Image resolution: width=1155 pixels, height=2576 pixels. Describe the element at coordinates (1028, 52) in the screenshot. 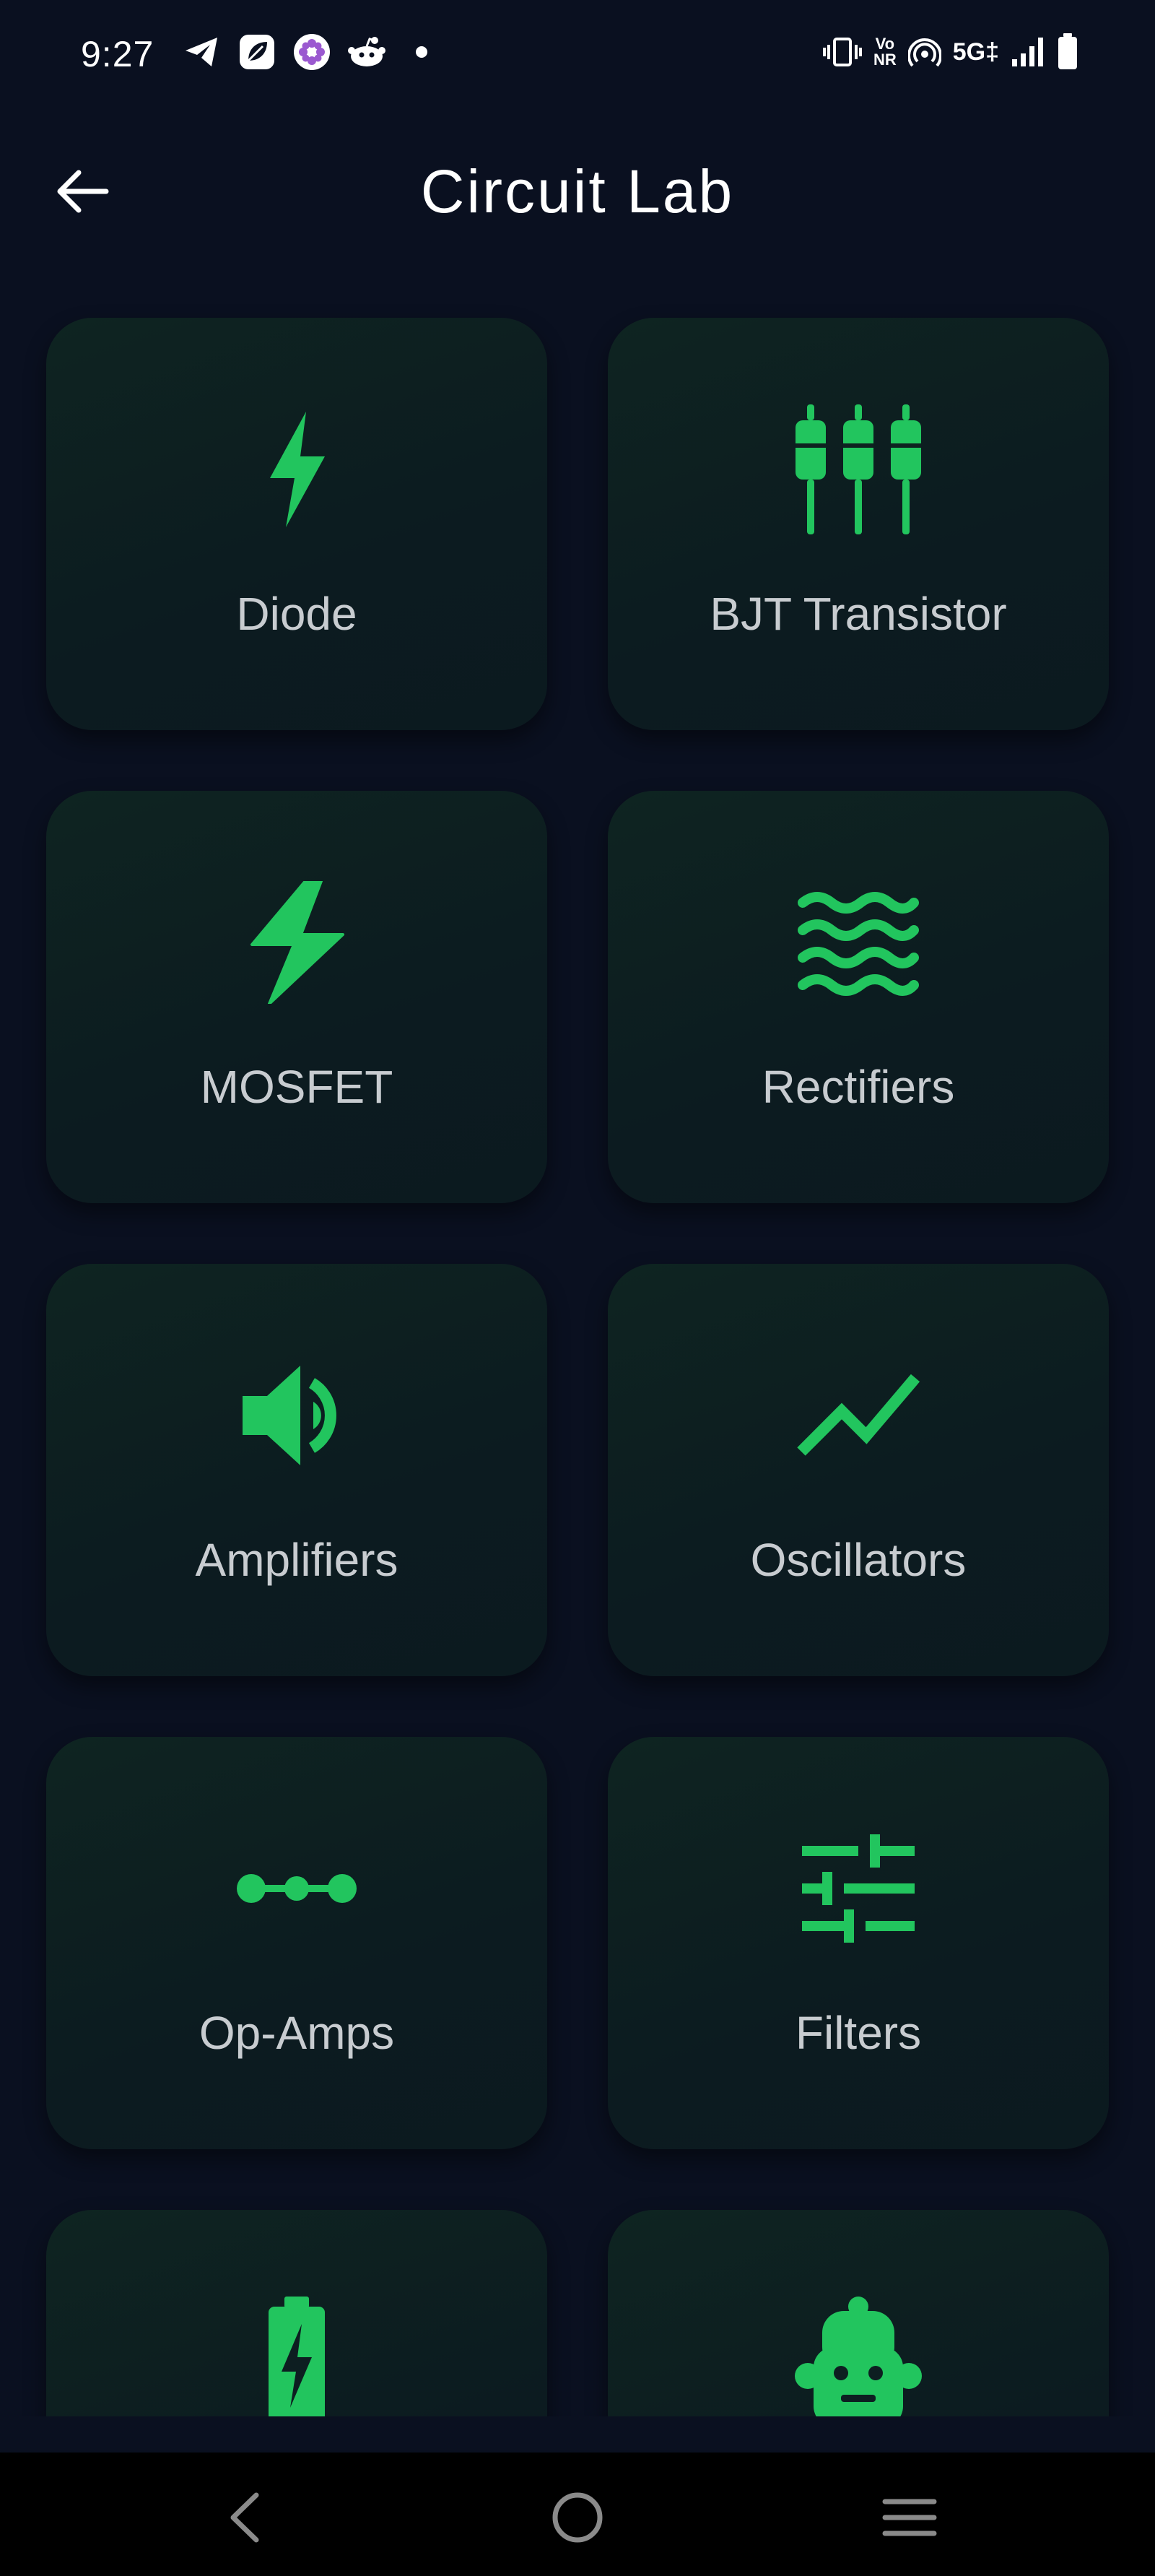

I see `signal-icon` at that location.